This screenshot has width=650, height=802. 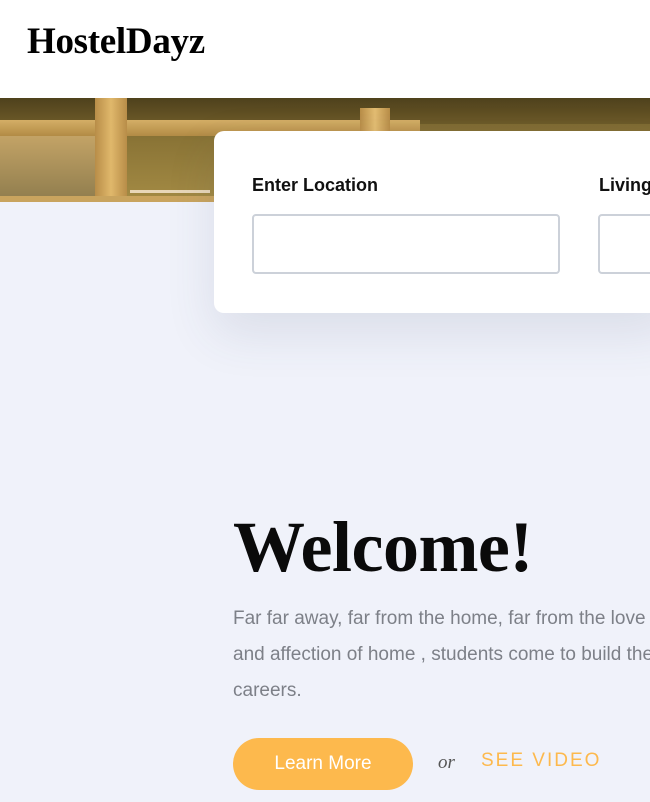 What do you see at coordinates (541, 761) in the screenshot?
I see `see-video-link: SEE VIDEO` at bounding box center [541, 761].